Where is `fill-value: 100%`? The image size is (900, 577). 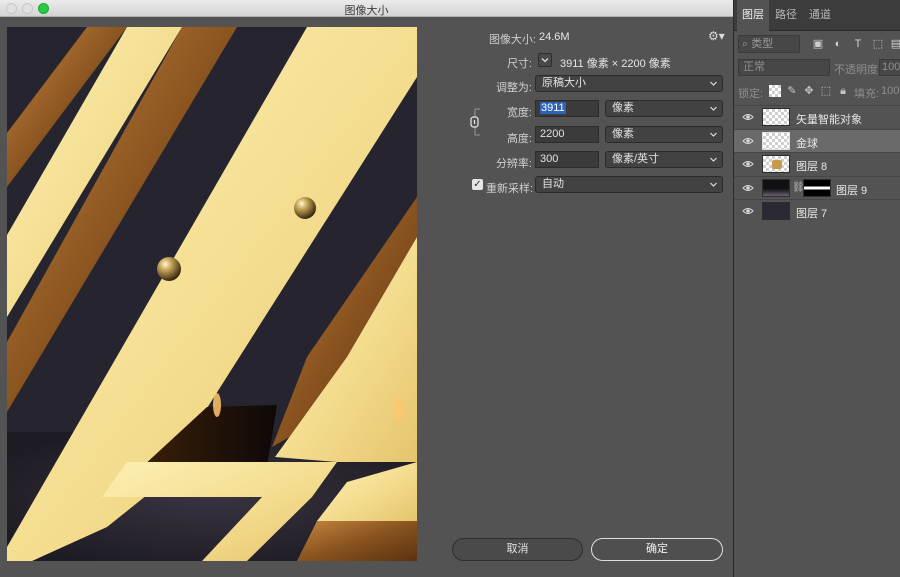
fill-value: 100% is located at coordinates (890, 91).